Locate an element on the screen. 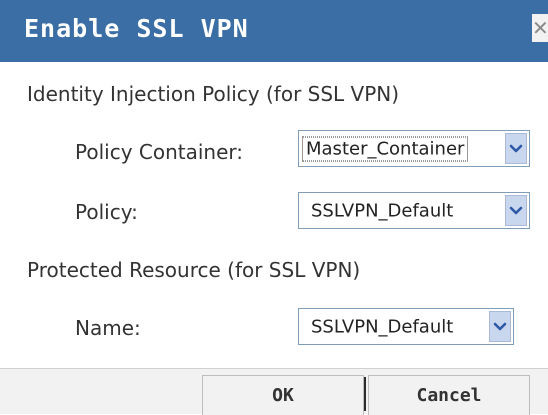 The image size is (548, 415). dialog-title-bar: Enable SSL VPN ✕ is located at coordinates (274, 31).